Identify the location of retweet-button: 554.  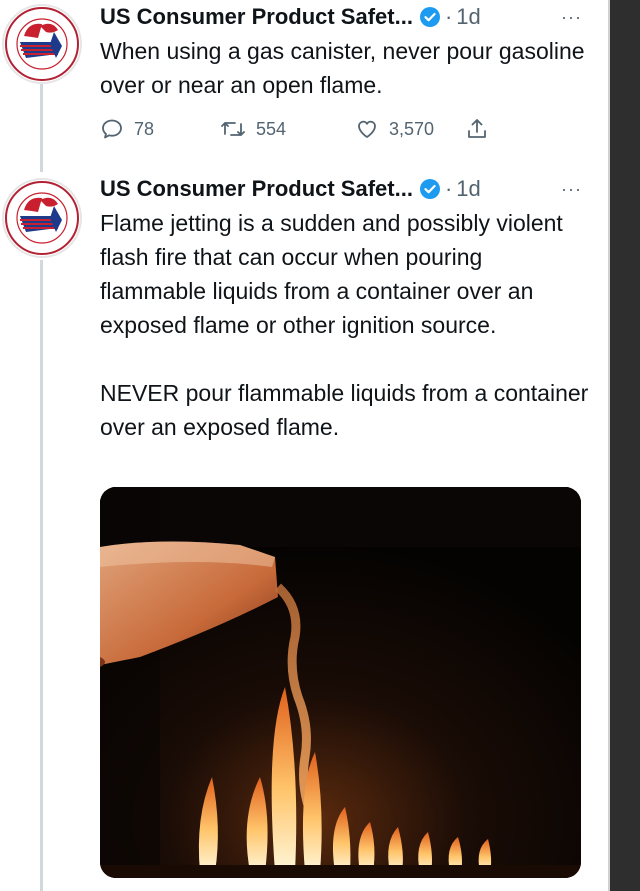
(287, 129).